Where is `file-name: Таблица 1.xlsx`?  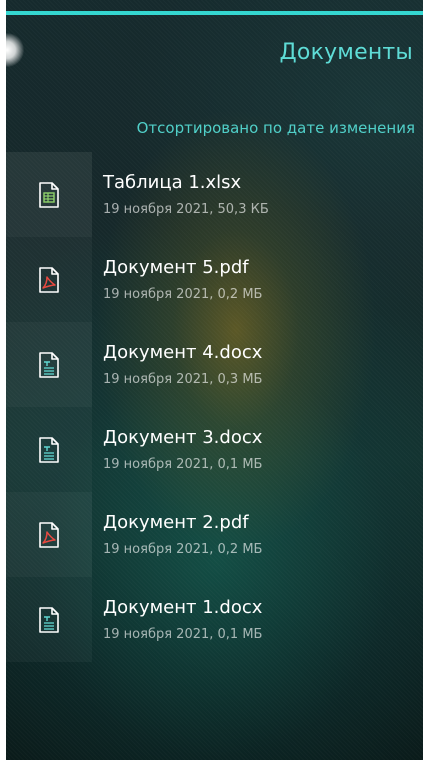
file-name: Таблица 1.xlsx is located at coordinates (172, 182).